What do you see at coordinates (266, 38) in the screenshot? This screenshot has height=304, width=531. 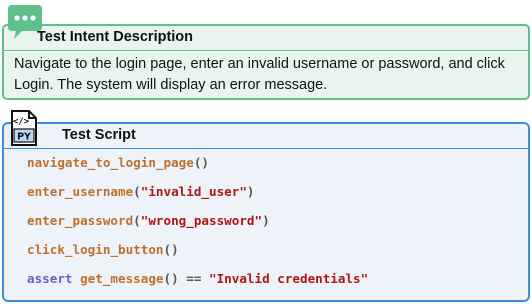 I see `intent-header: Test Intent Description` at bounding box center [266, 38].